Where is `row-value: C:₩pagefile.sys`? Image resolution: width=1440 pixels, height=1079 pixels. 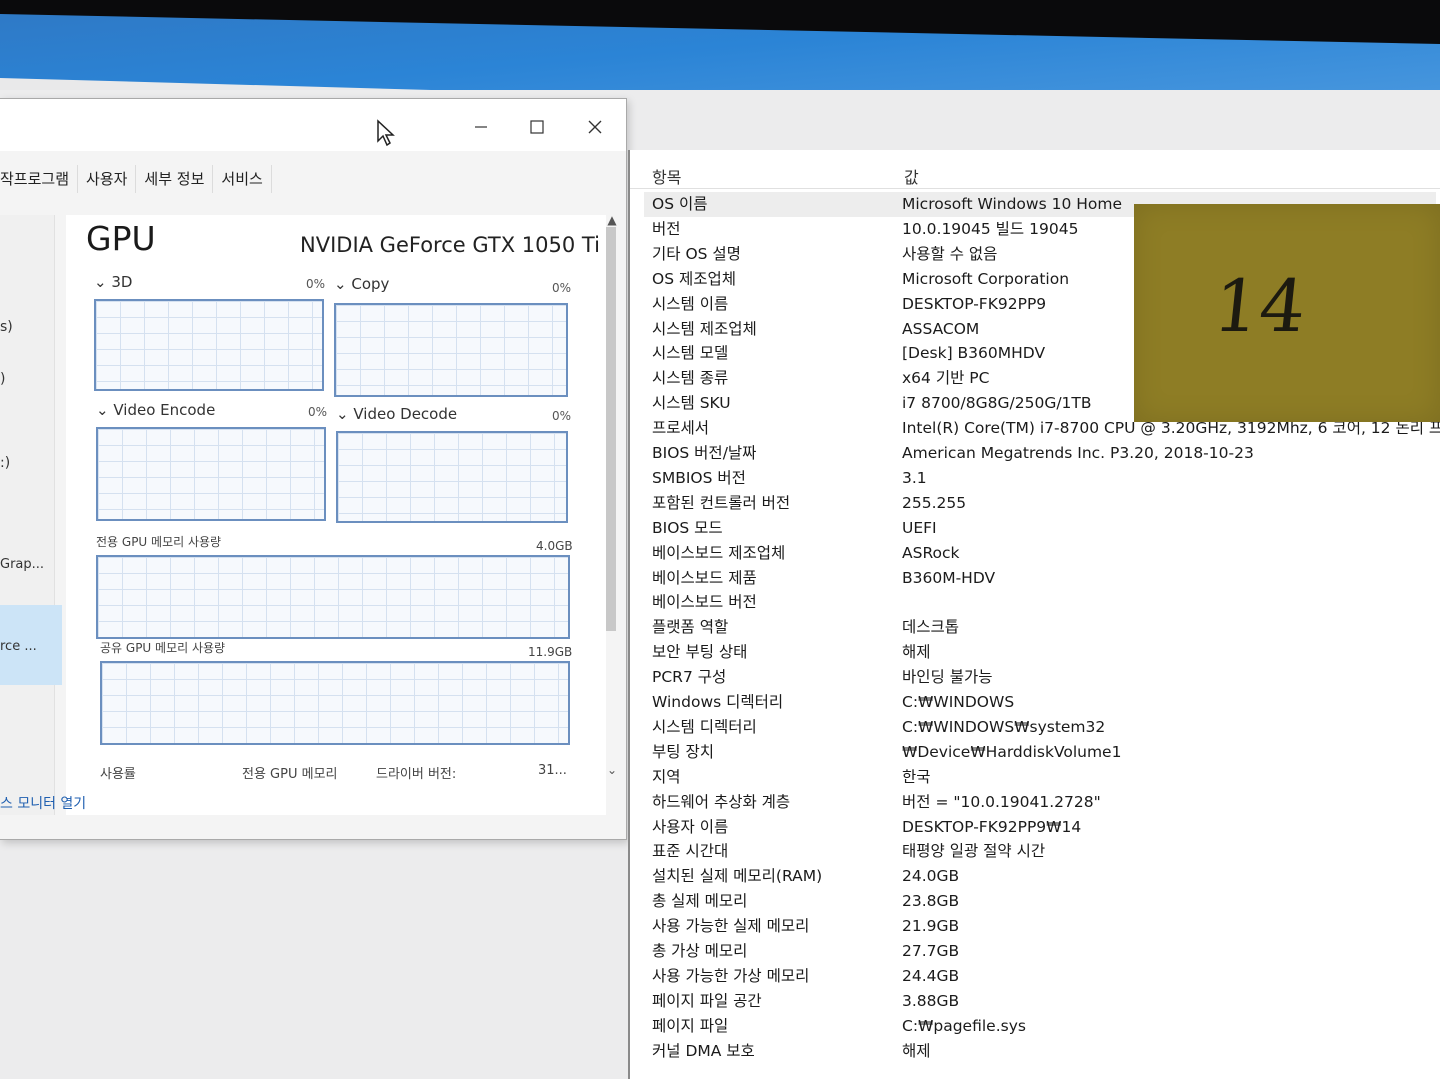 row-value: C:₩pagefile.sys is located at coordinates (964, 1025).